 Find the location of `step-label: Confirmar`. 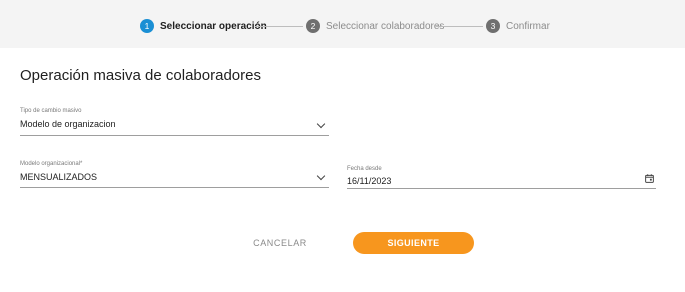

step-label: Confirmar is located at coordinates (528, 26).